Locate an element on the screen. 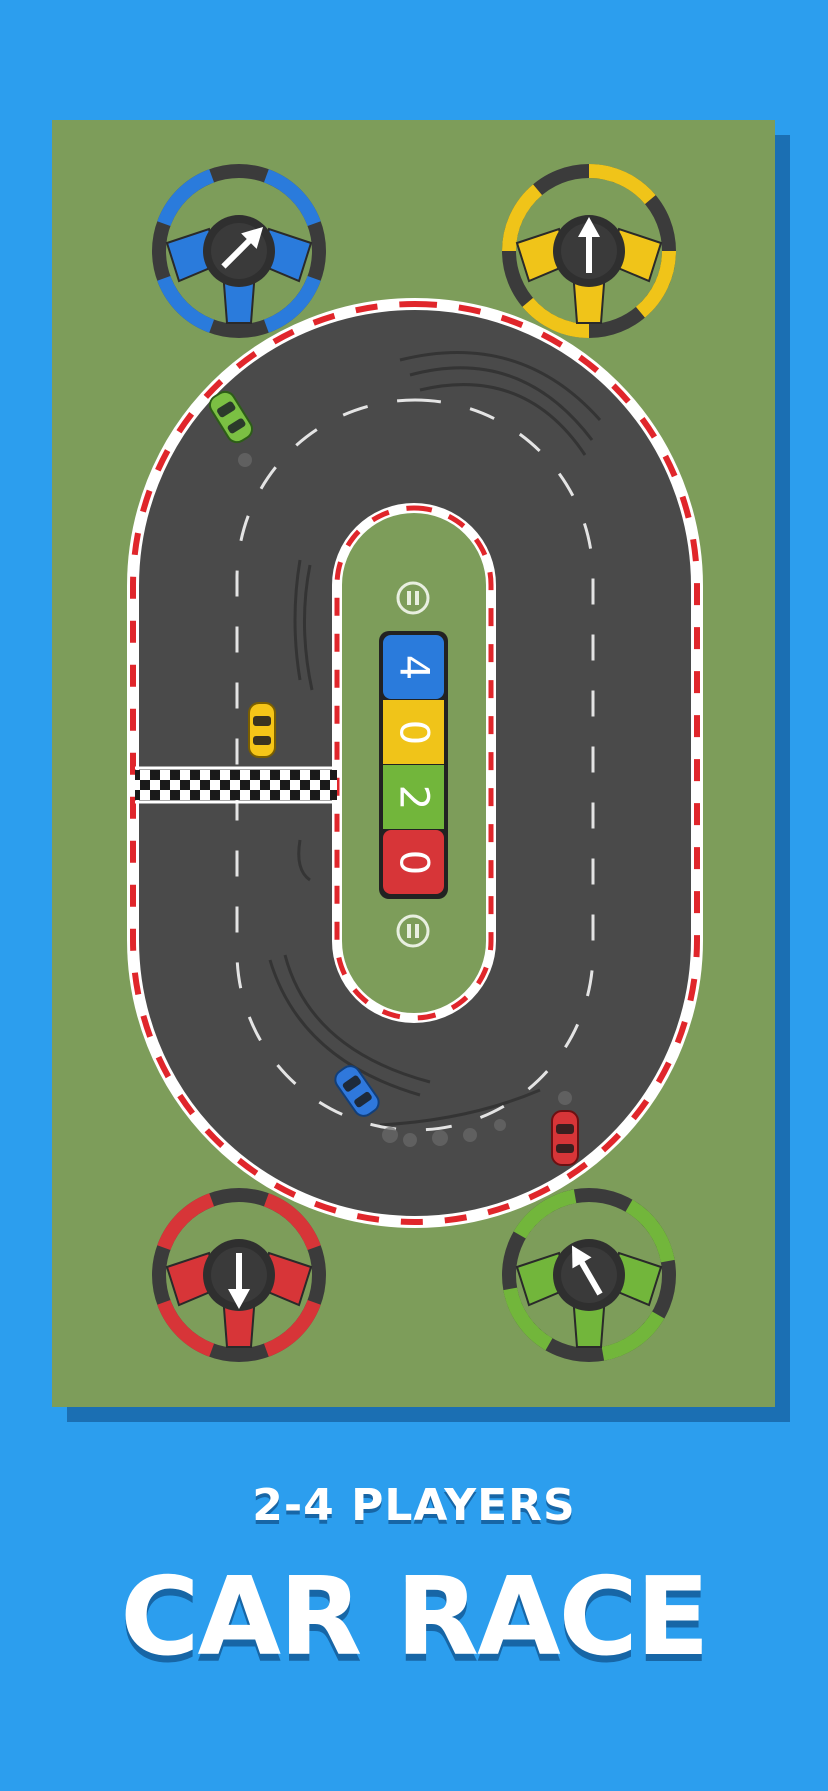 This screenshot has height=1791, width=828. yellow-car is located at coordinates (262, 730).